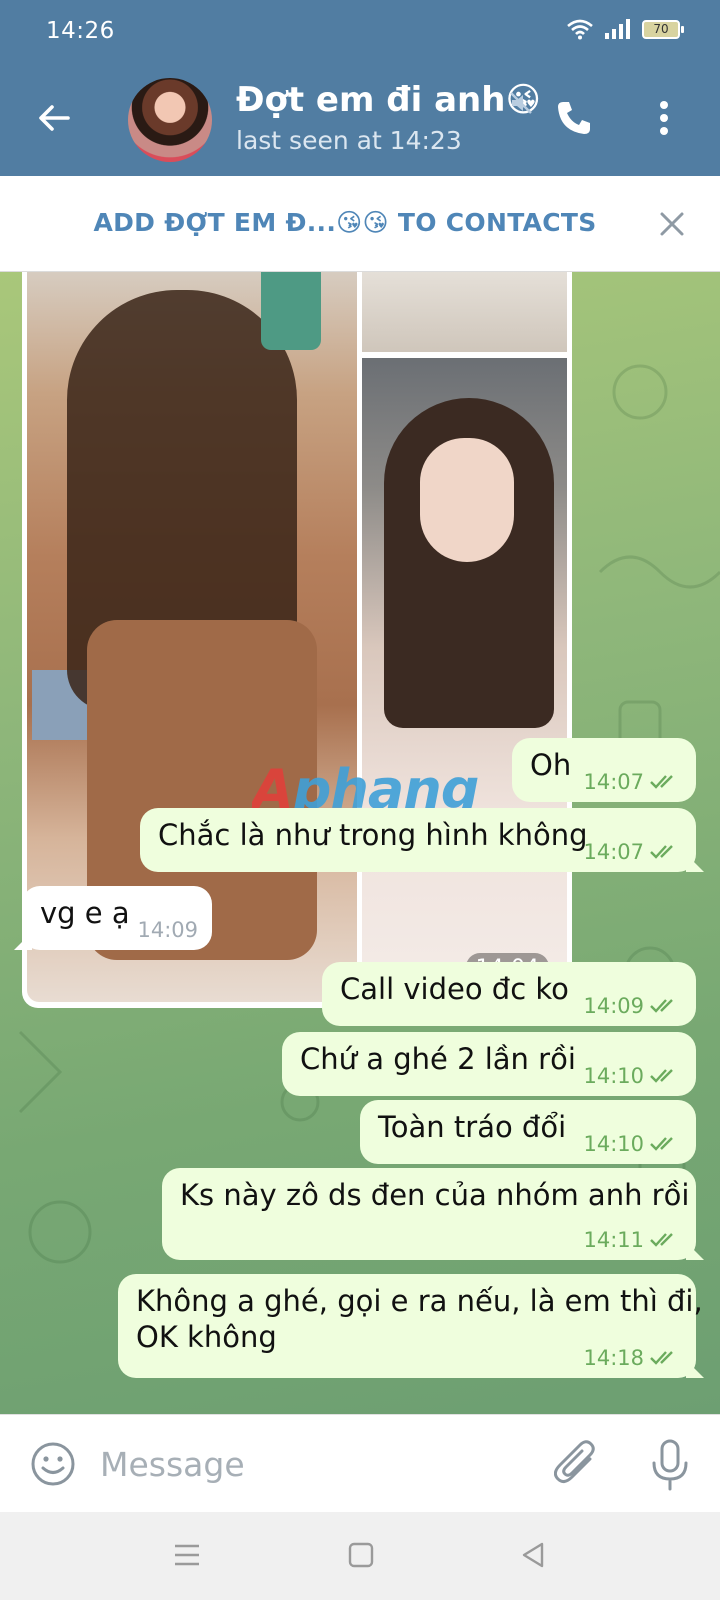  What do you see at coordinates (472, 1127) in the screenshot?
I see `message-text: Toàn tráo đổi` at bounding box center [472, 1127].